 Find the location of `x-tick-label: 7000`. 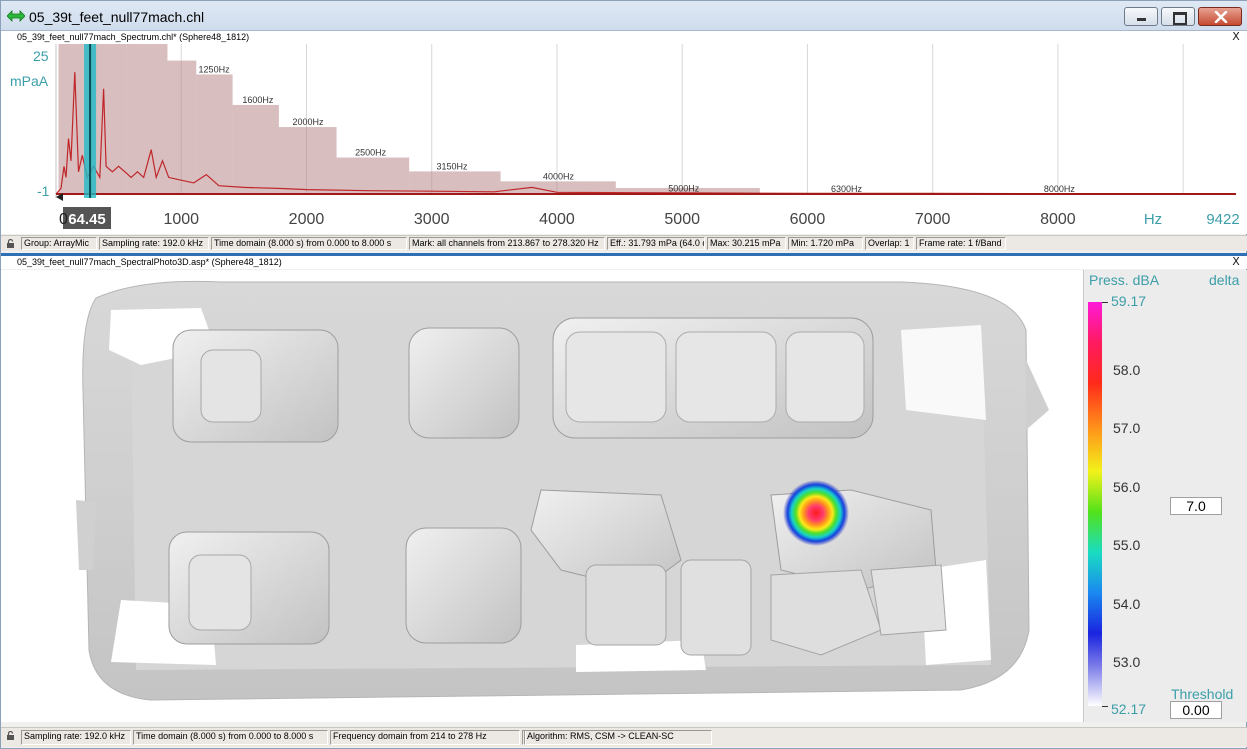

x-tick-label: 7000 is located at coordinates (933, 219).